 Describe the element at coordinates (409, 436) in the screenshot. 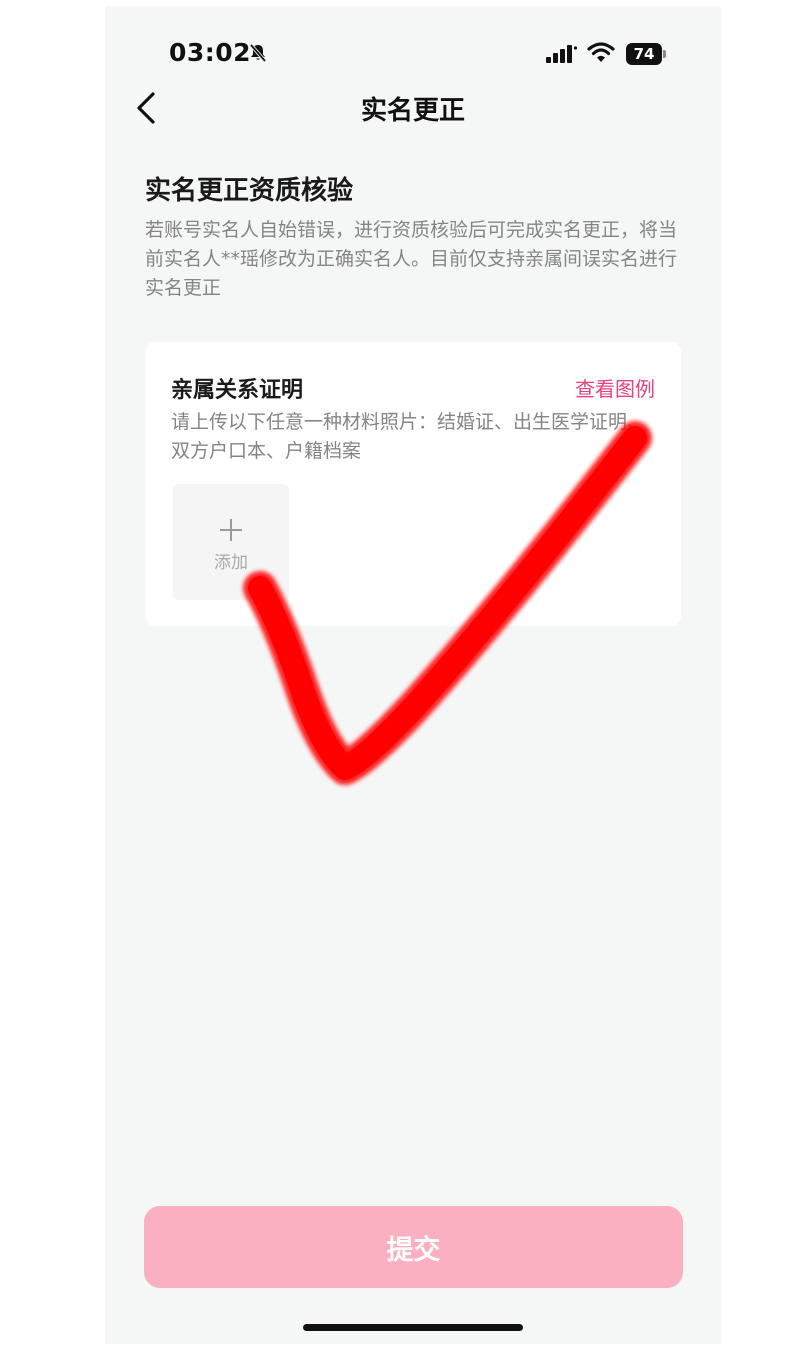

I see `card-description: 请上传以下任意一种材料照片：结婚证、出生医学证明、双方户口本、户籍档案` at that location.